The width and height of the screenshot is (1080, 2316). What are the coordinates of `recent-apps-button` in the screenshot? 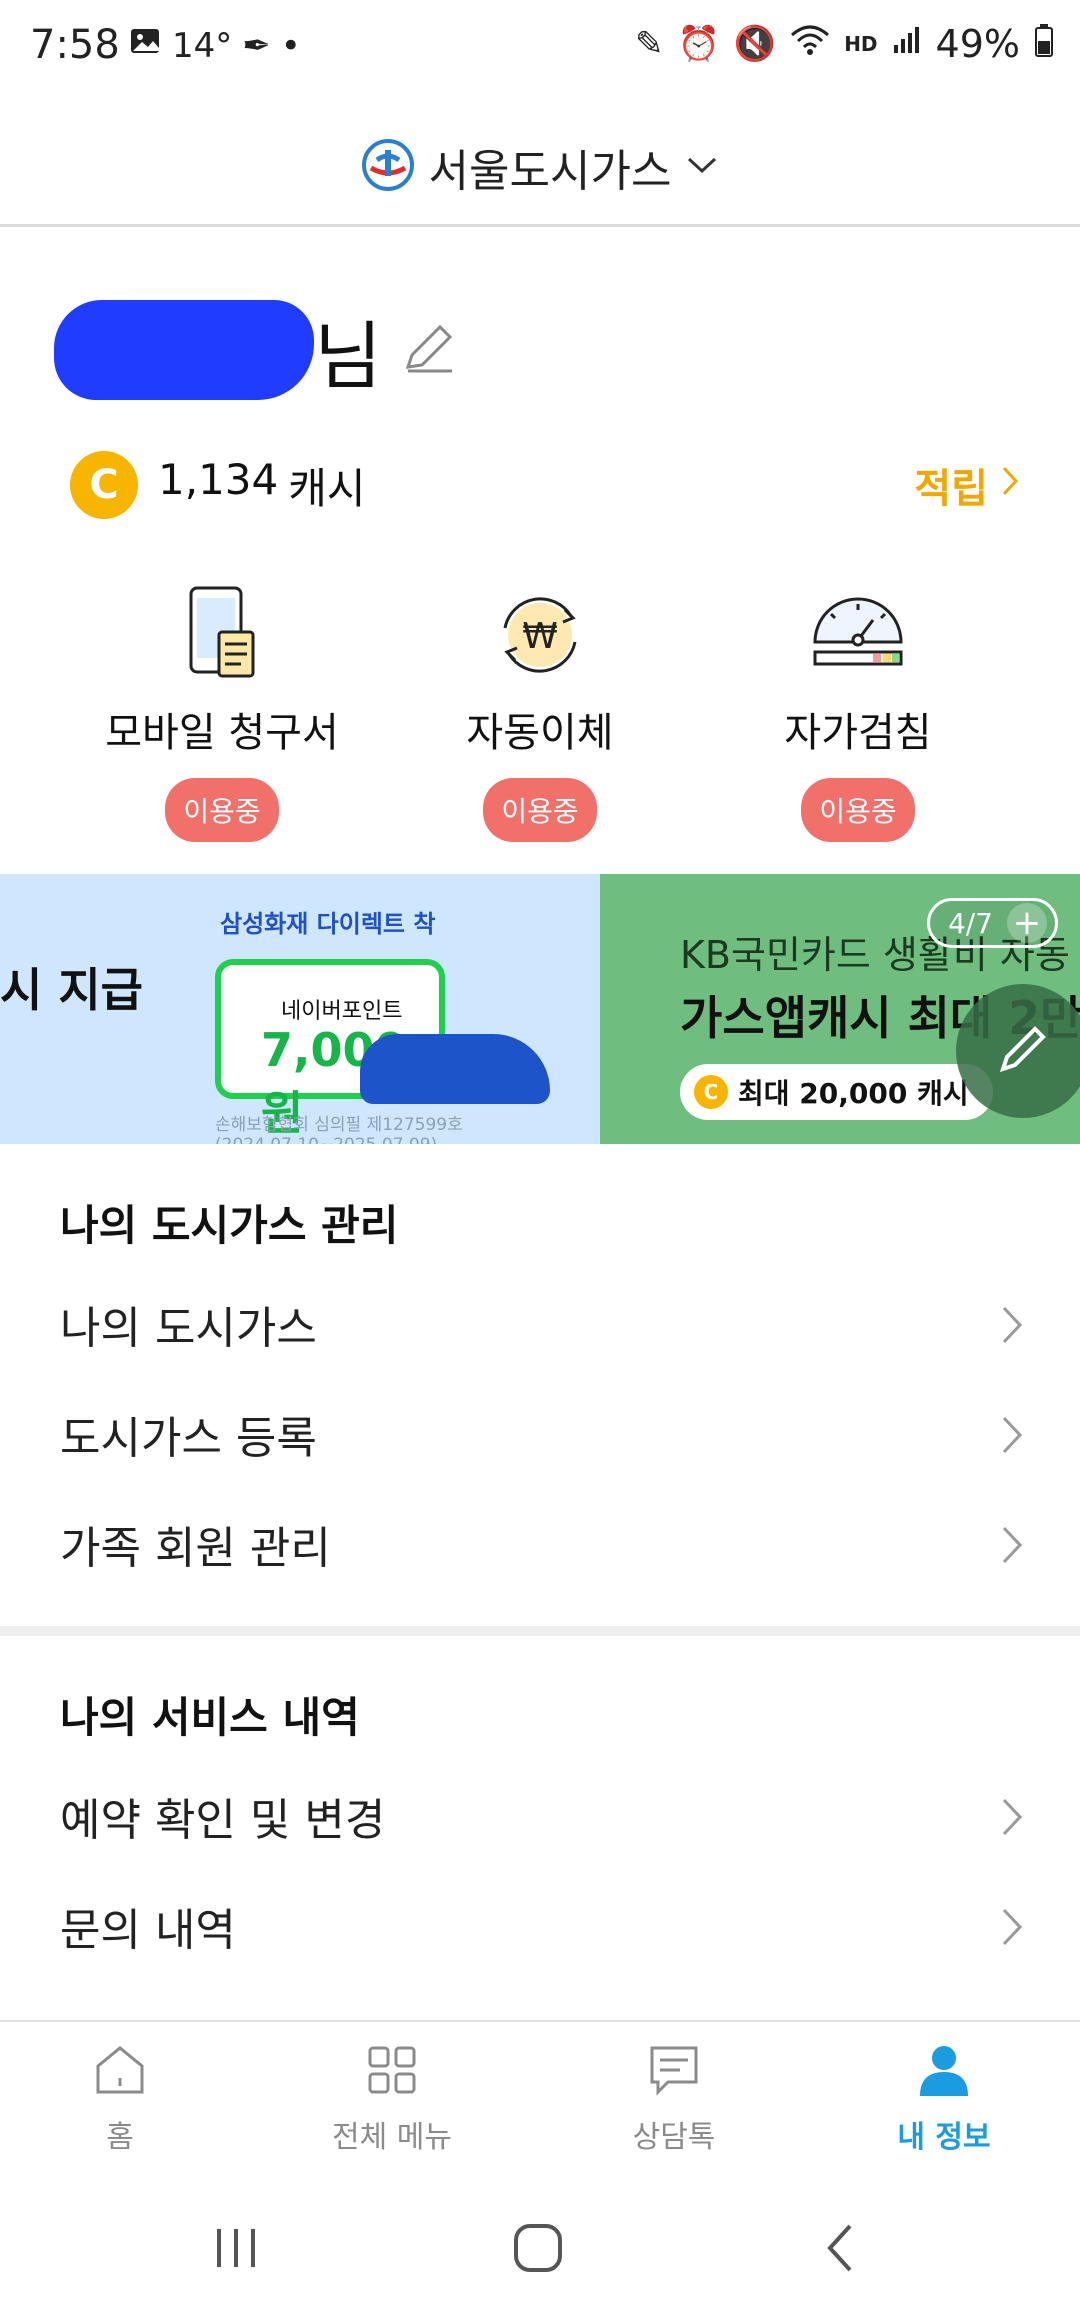 It's located at (236, 2250).